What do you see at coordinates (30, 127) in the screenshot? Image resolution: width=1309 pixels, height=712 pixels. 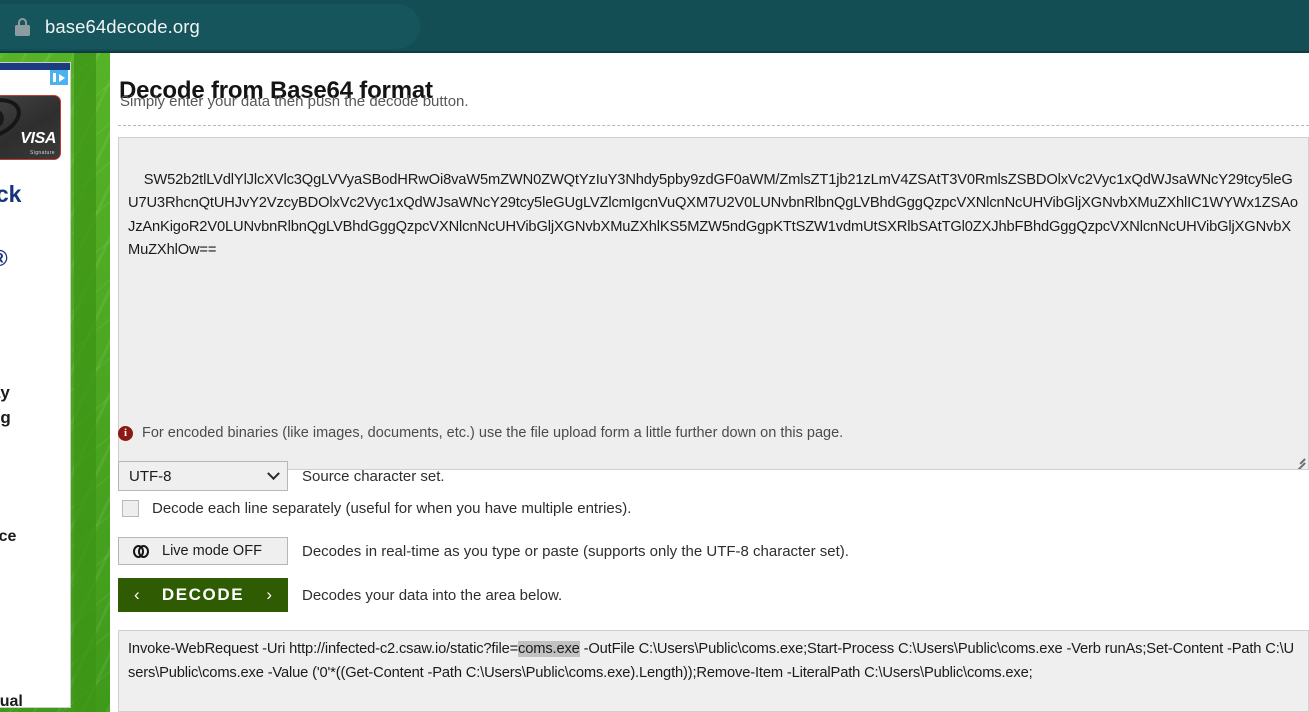 I see `credit-card-image: VISA Signature` at bounding box center [30, 127].